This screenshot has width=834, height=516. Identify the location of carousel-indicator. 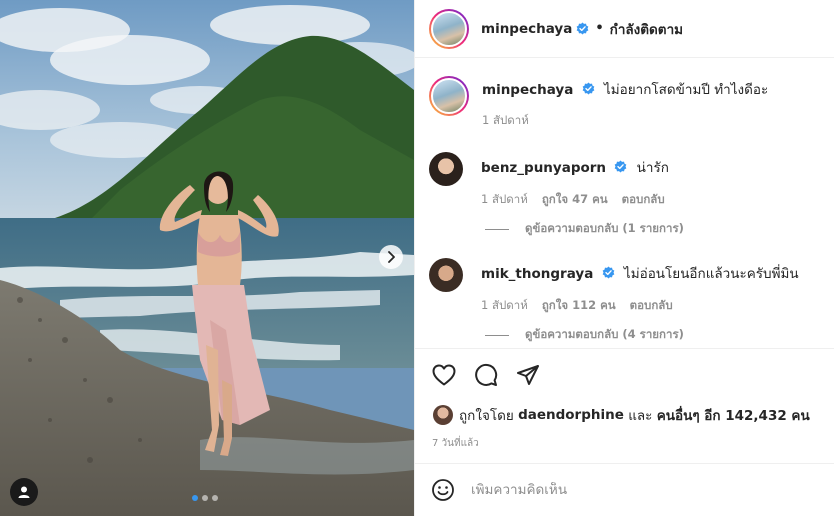
(205, 498).